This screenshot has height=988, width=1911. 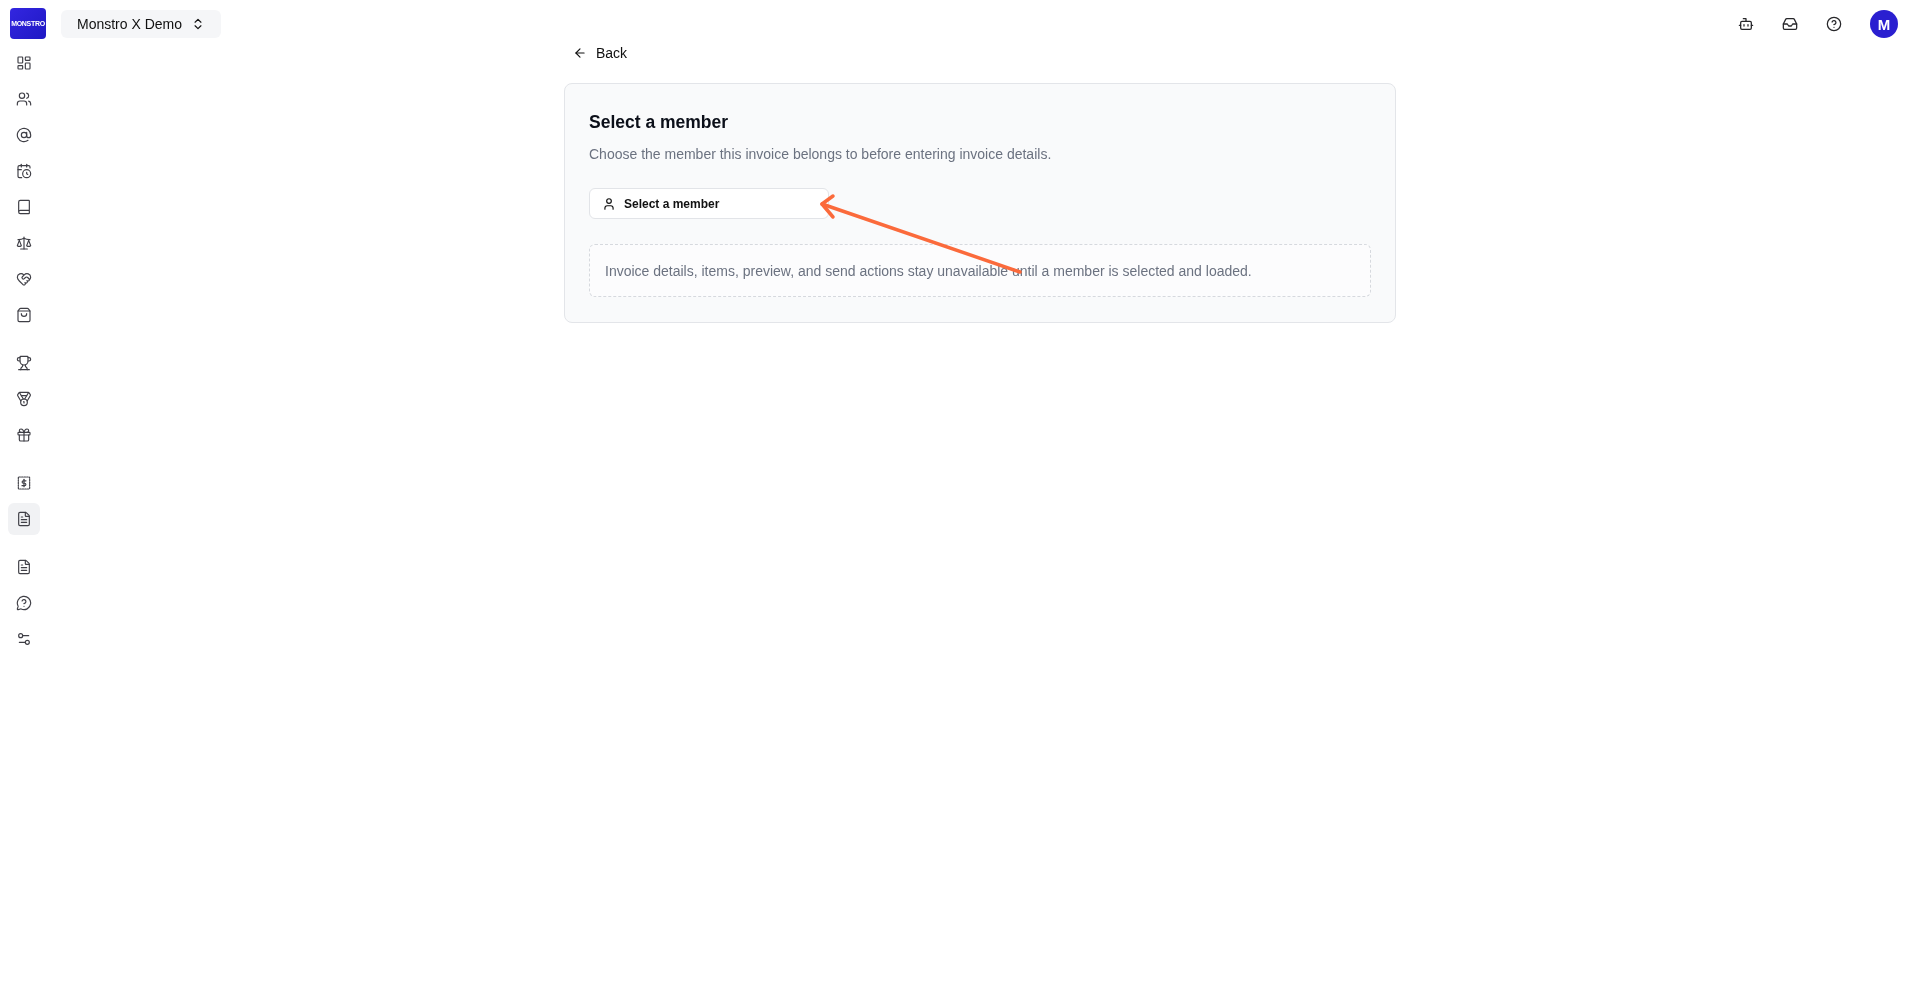 What do you see at coordinates (24, 207) in the screenshot?
I see `book-icon` at bounding box center [24, 207].